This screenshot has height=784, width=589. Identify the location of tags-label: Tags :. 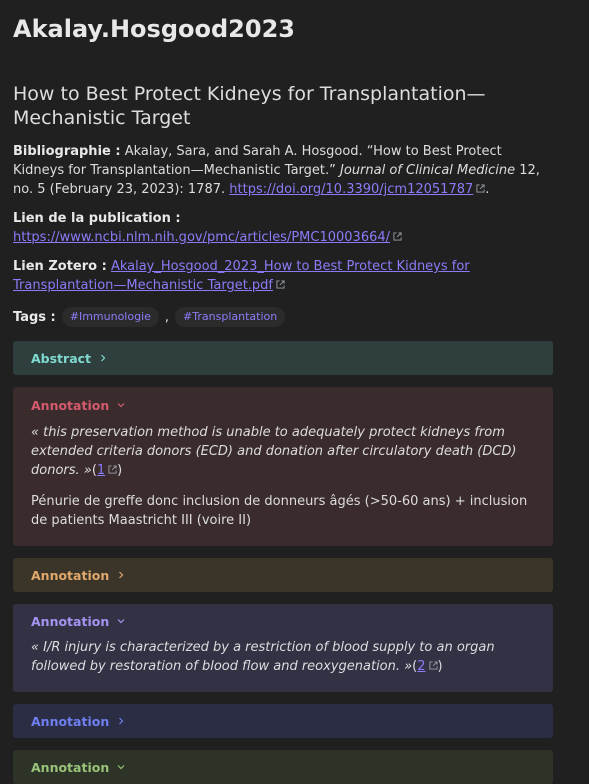
(34, 317).